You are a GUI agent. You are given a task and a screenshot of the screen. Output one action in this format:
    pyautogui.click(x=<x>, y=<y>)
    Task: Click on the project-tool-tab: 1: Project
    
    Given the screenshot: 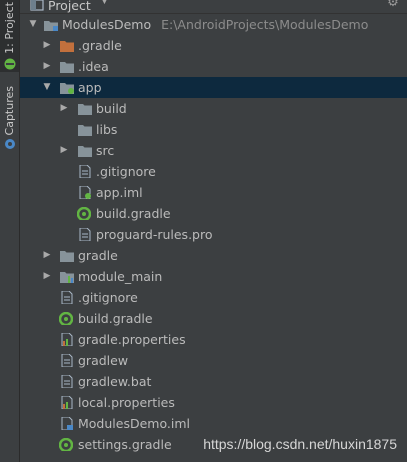 What is the action you would take?
    pyautogui.click(x=9, y=36)
    